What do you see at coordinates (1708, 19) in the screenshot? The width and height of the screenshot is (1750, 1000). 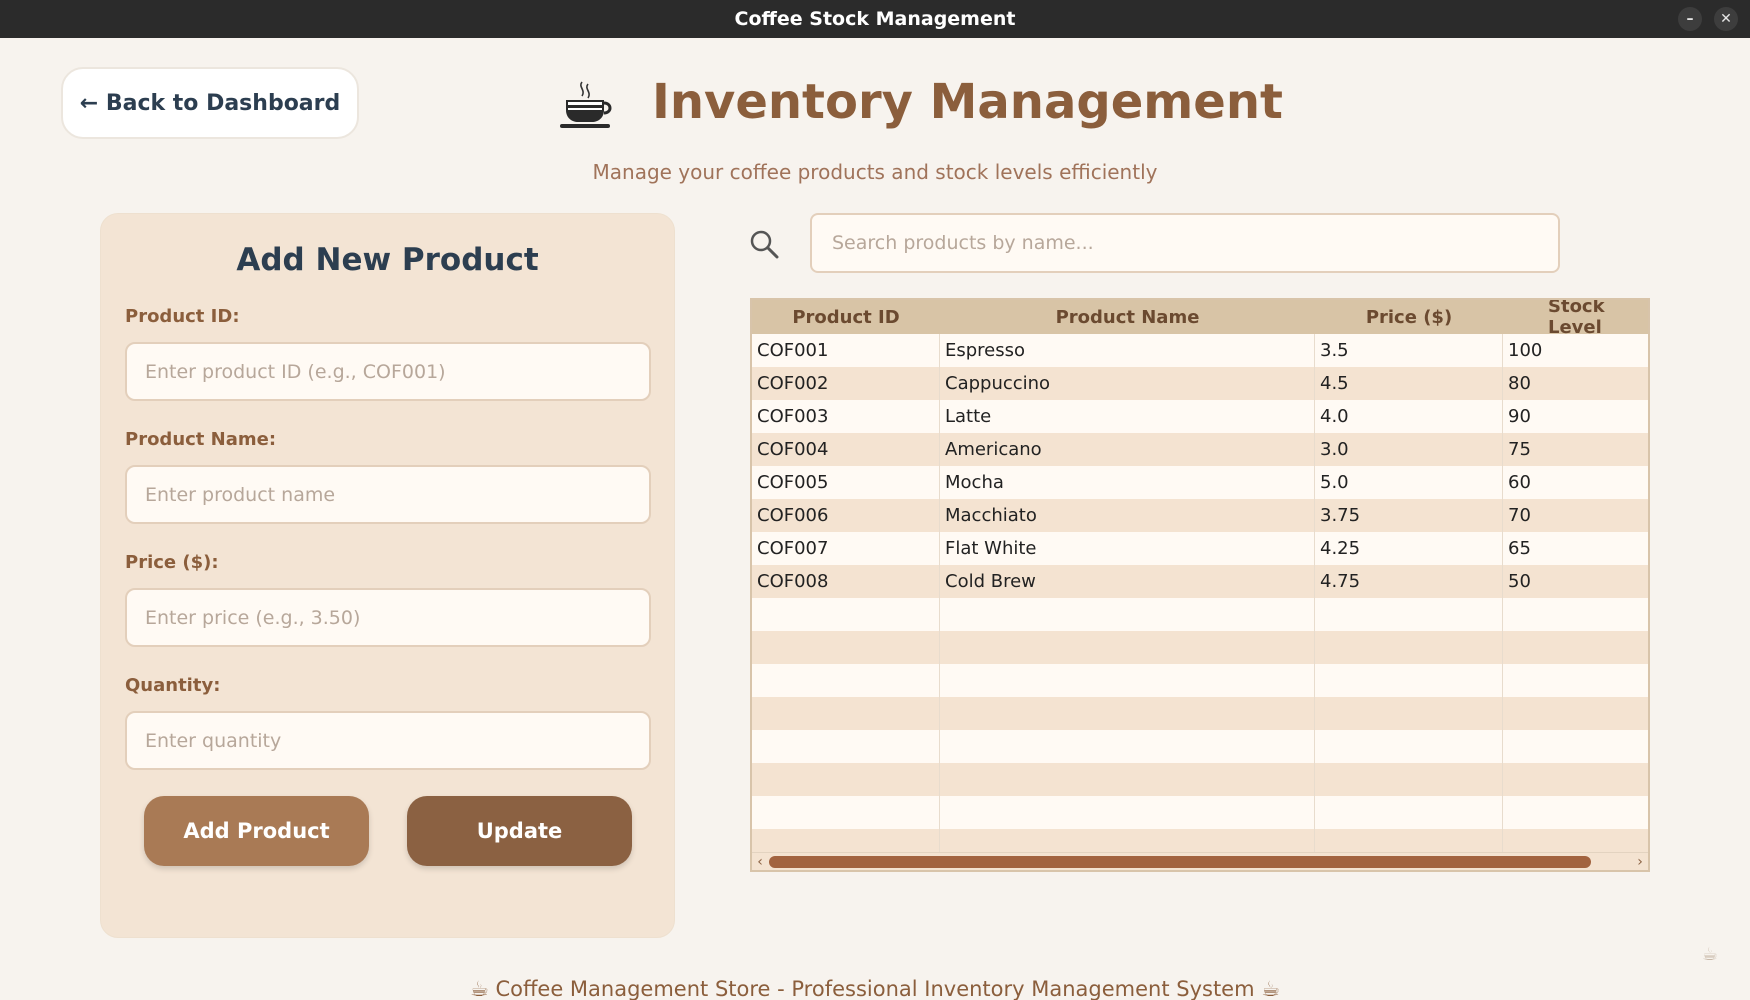 I see `window-controls: – ✕` at bounding box center [1708, 19].